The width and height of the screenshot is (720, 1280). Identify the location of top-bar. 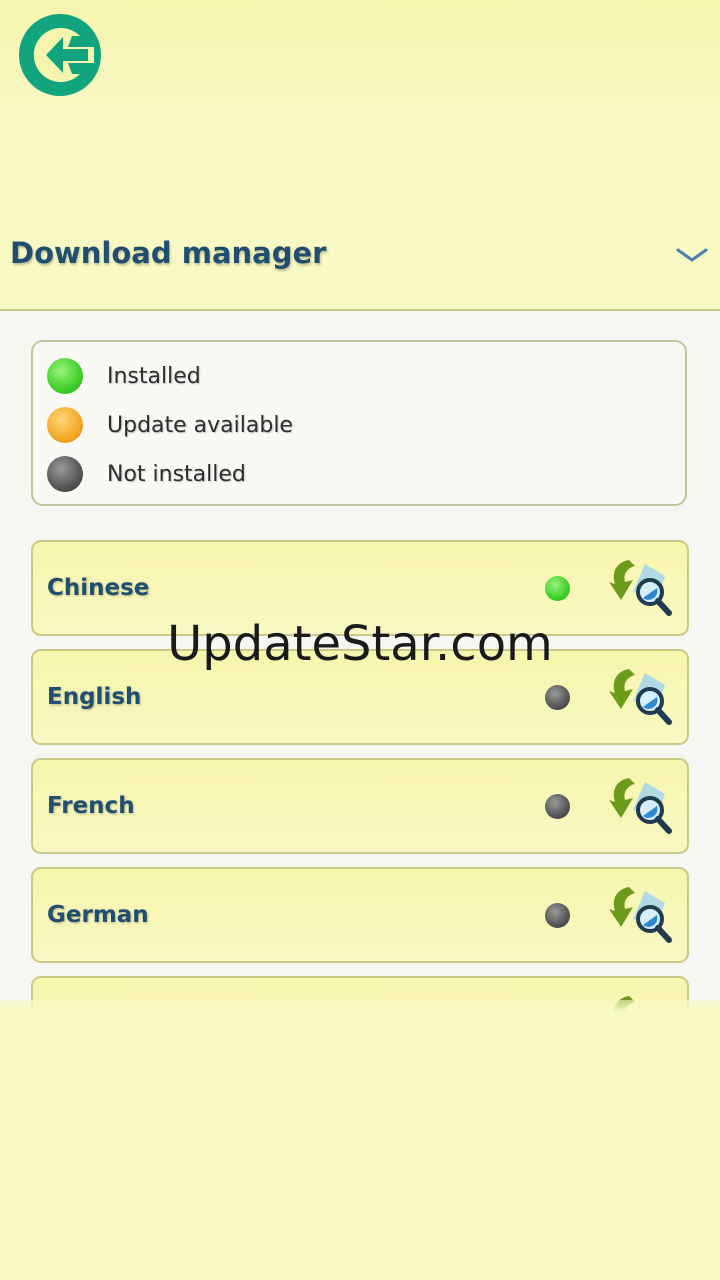
(360, 52).